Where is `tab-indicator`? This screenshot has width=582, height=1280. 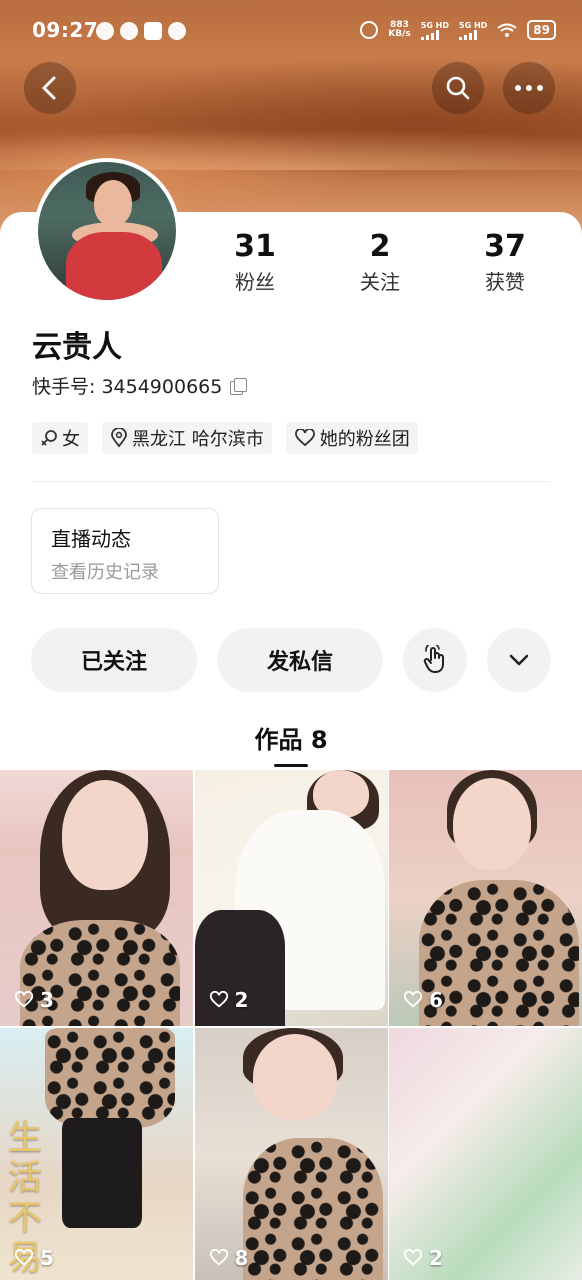 tab-indicator is located at coordinates (291, 765).